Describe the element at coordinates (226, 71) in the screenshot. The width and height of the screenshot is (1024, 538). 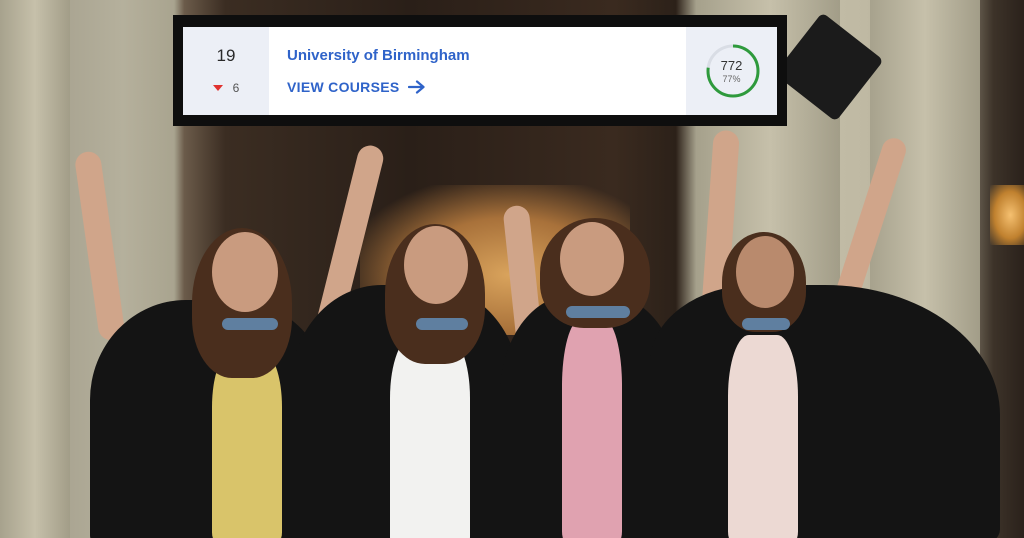
I see `rank-panel: 19 6` at that location.